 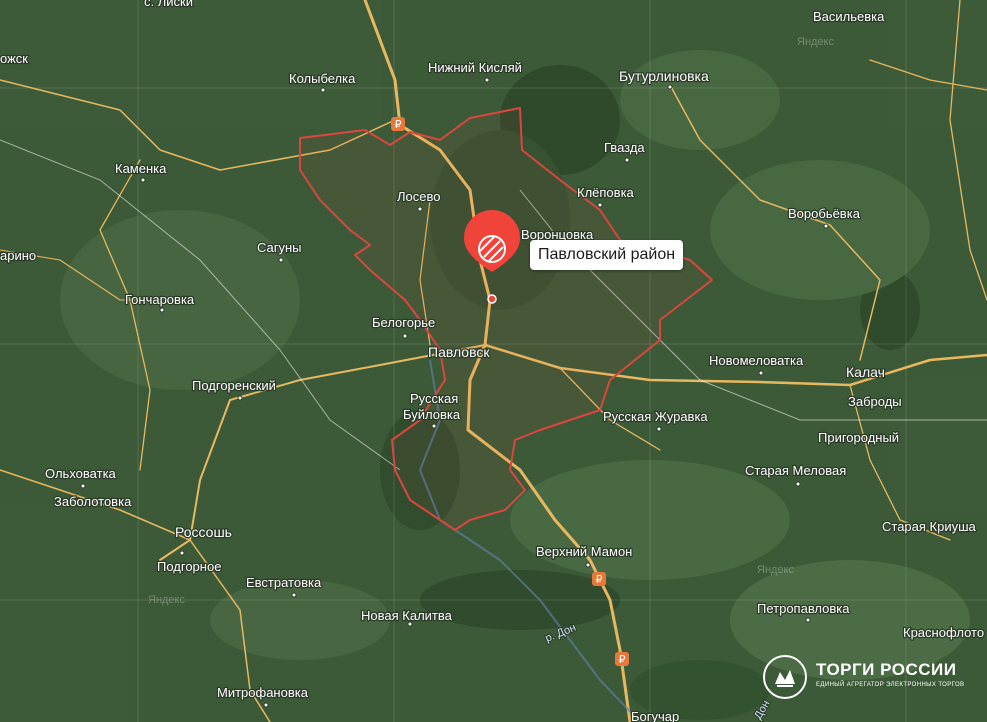 I want to click on city-label: Калач, so click(x=865, y=372).